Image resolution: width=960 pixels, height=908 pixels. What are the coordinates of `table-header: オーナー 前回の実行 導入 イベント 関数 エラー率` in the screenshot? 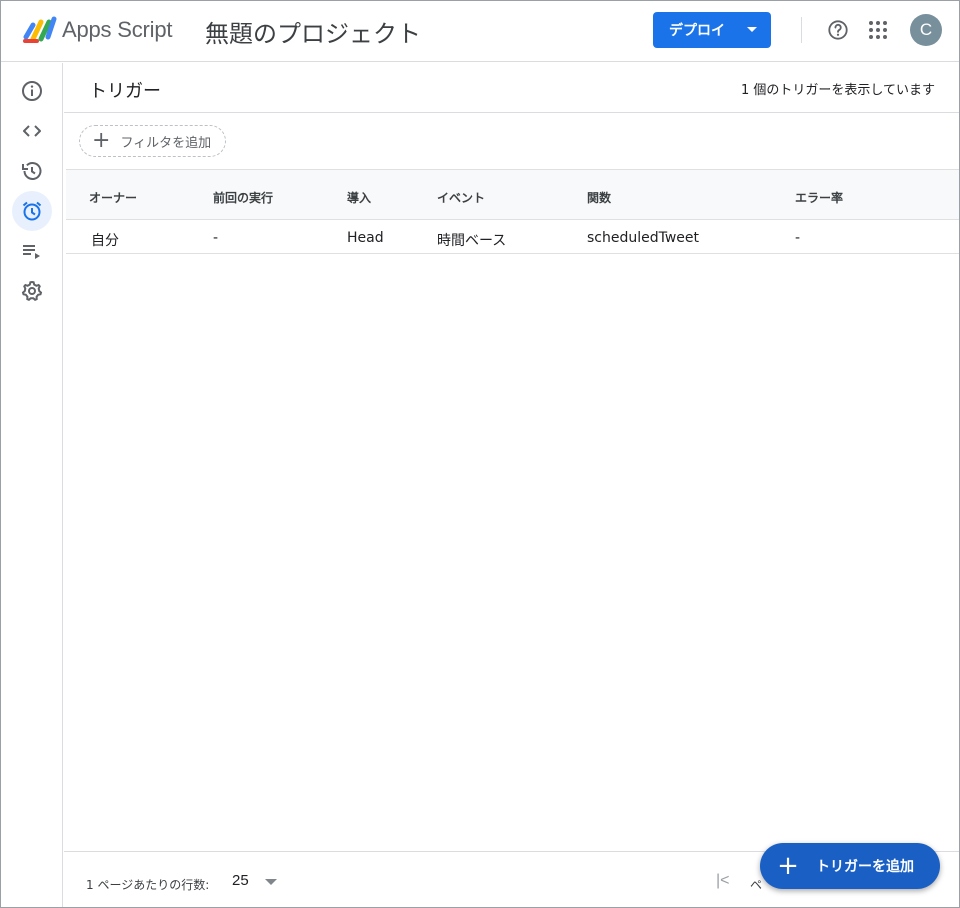 It's located at (512, 194).